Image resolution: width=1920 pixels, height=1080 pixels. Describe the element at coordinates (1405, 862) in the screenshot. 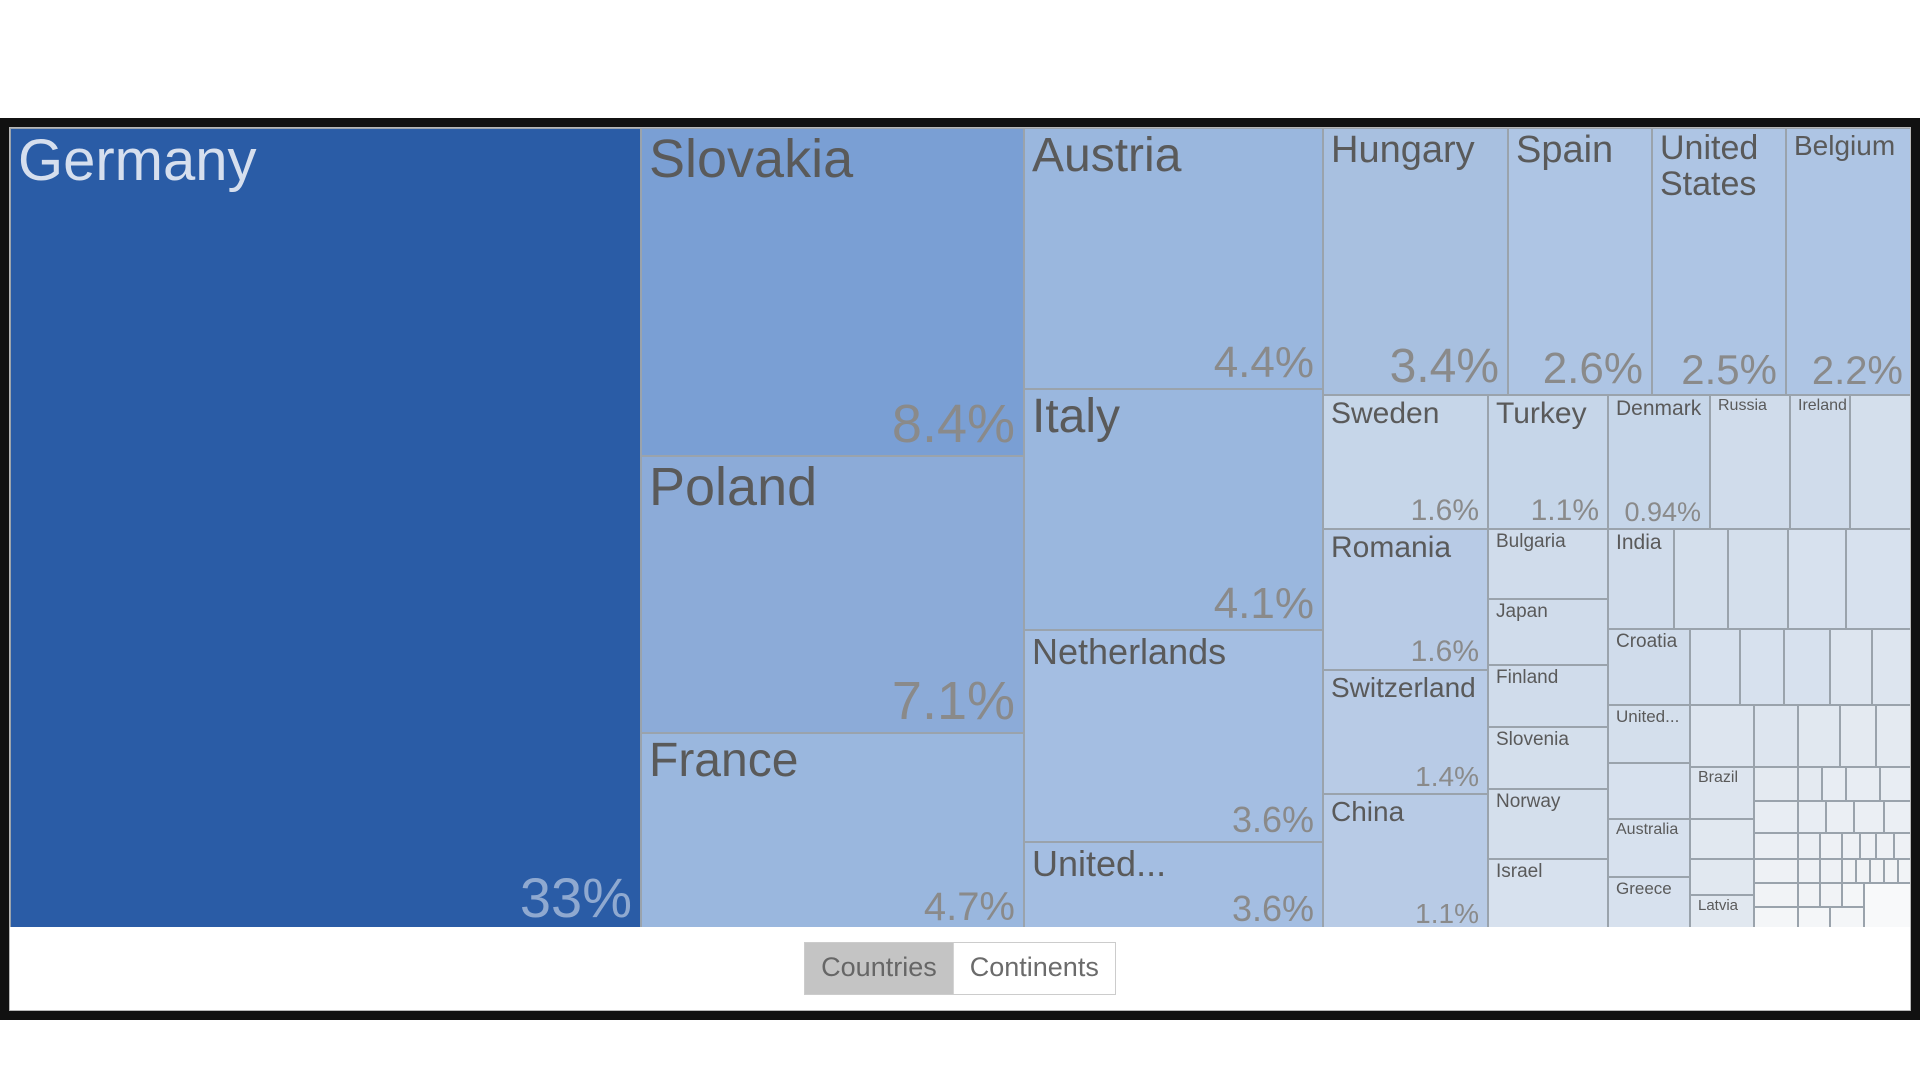

I see `treemap-cell: China 1.1%` at that location.